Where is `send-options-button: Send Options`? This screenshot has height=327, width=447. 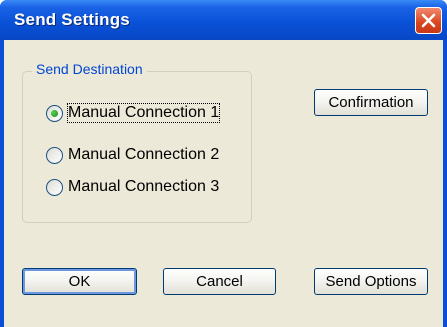 send-options-button: Send Options is located at coordinates (371, 281).